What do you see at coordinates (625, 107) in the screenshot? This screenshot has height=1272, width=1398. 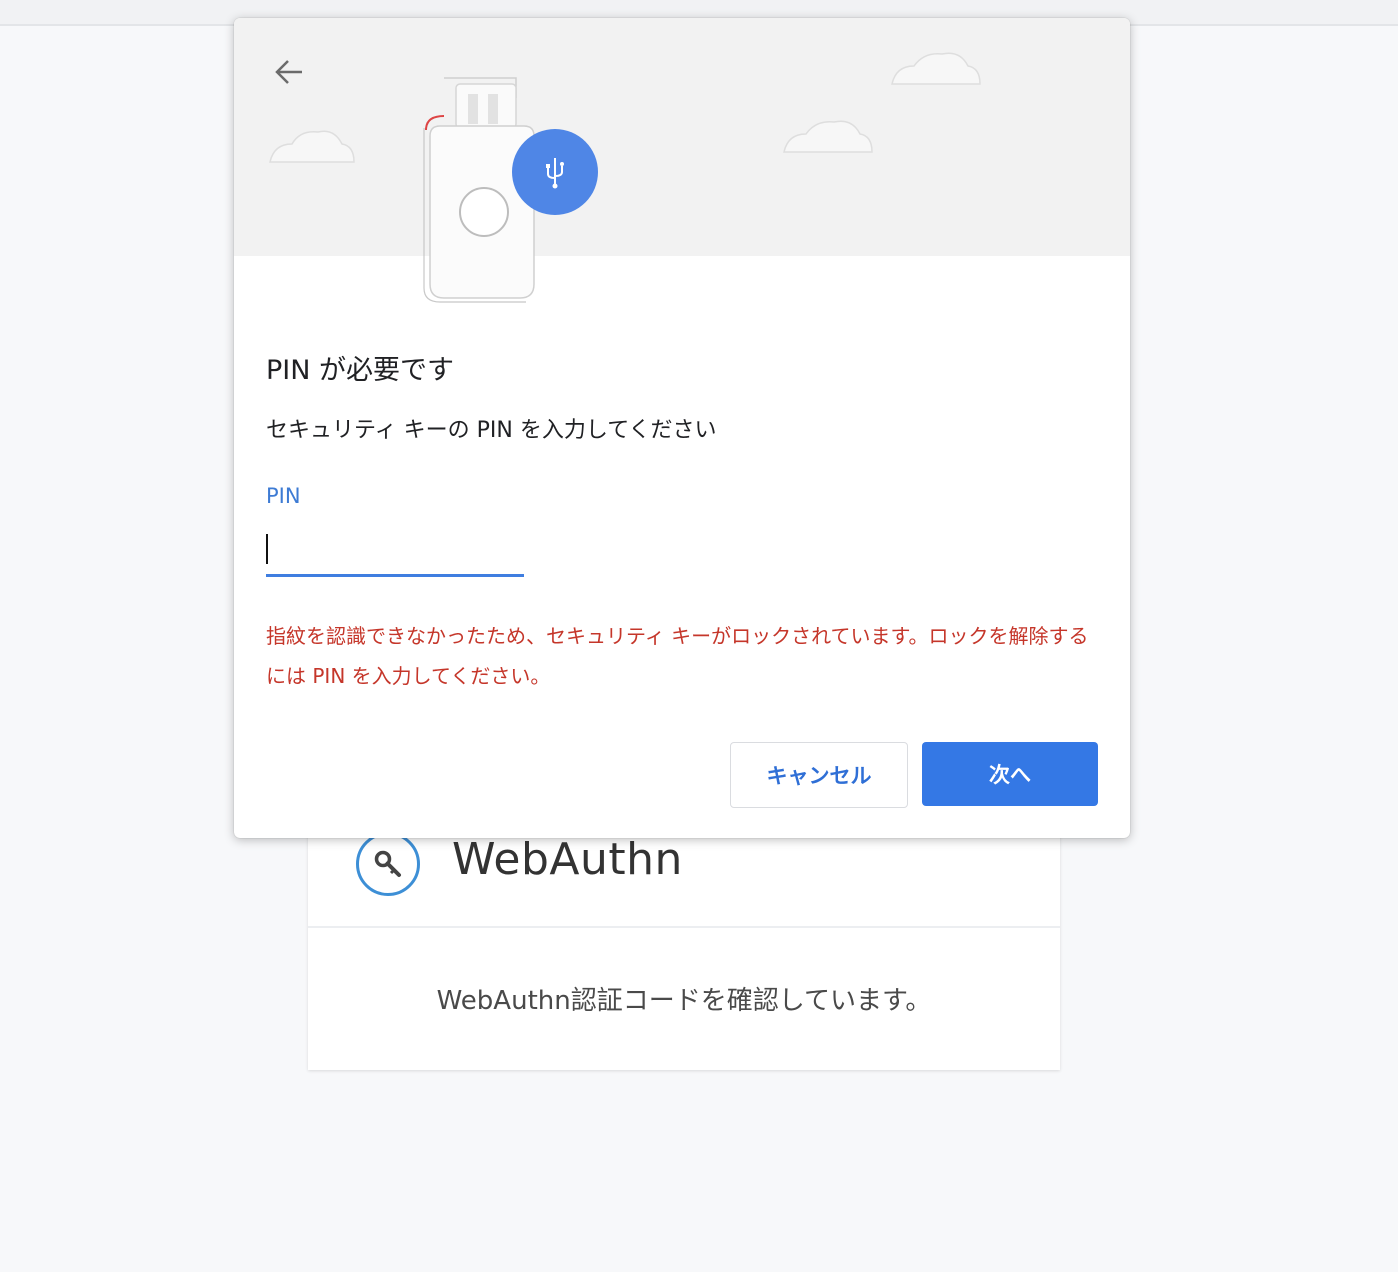 I see `cloud-icon` at bounding box center [625, 107].